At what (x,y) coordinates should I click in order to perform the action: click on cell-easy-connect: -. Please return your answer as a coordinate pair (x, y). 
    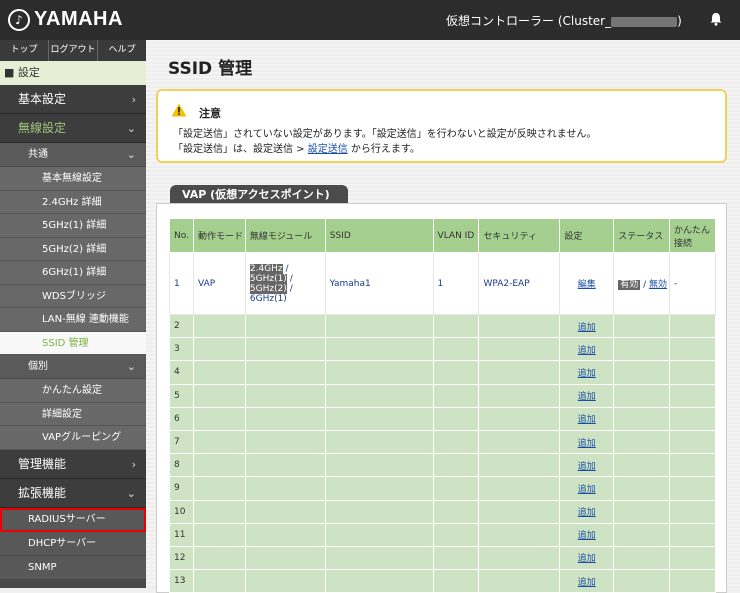
    Looking at the image, I should click on (692, 283).